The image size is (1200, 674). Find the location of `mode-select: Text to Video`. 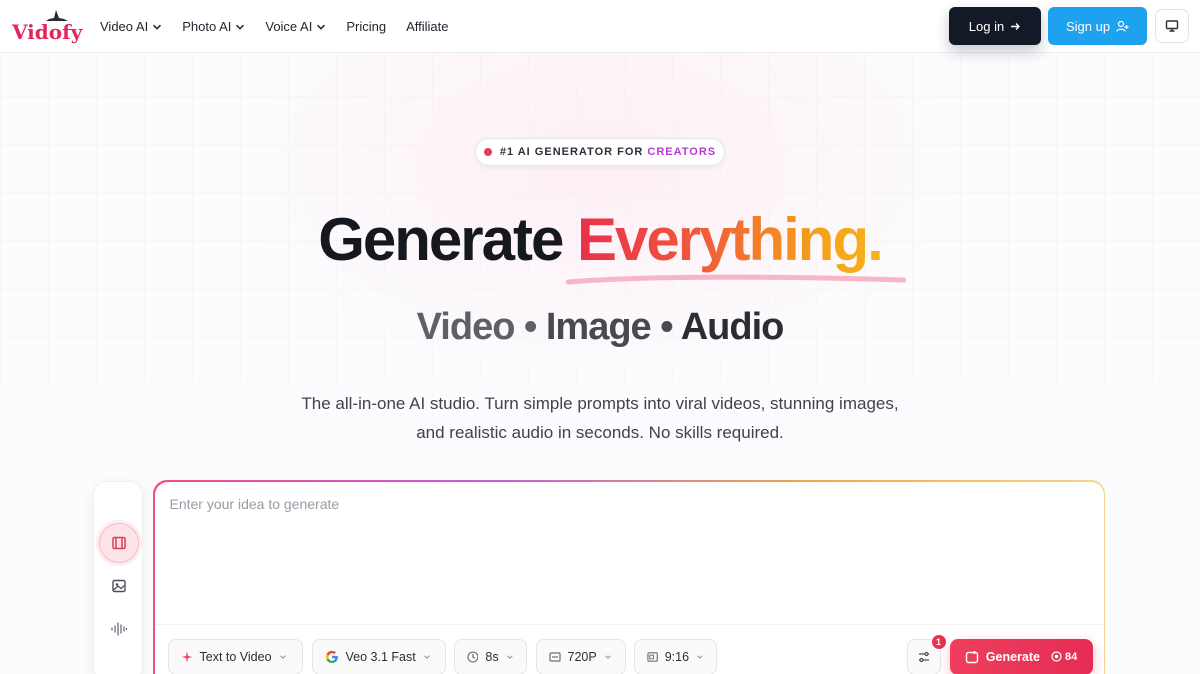

mode-select: Text to Video is located at coordinates (235, 656).